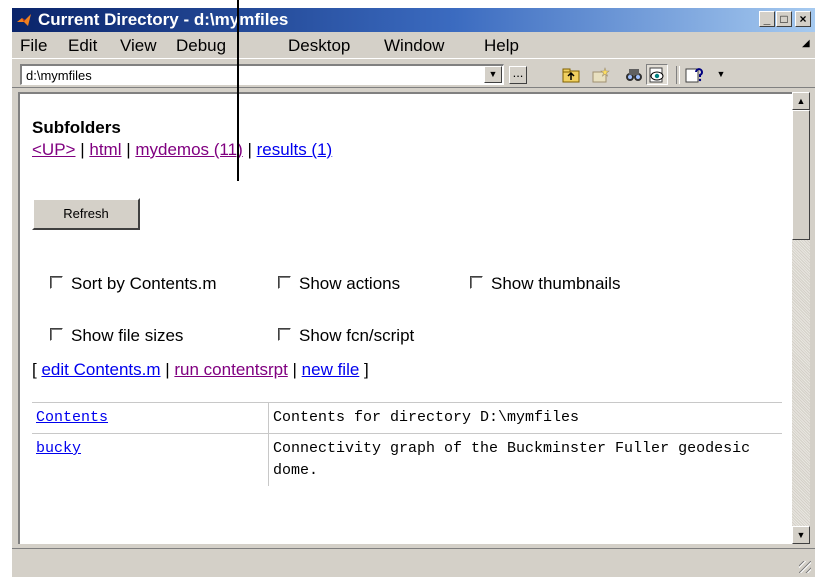  Describe the element at coordinates (545, 284) in the screenshot. I see `show-thumbnails-option: Show thumbnails` at that location.